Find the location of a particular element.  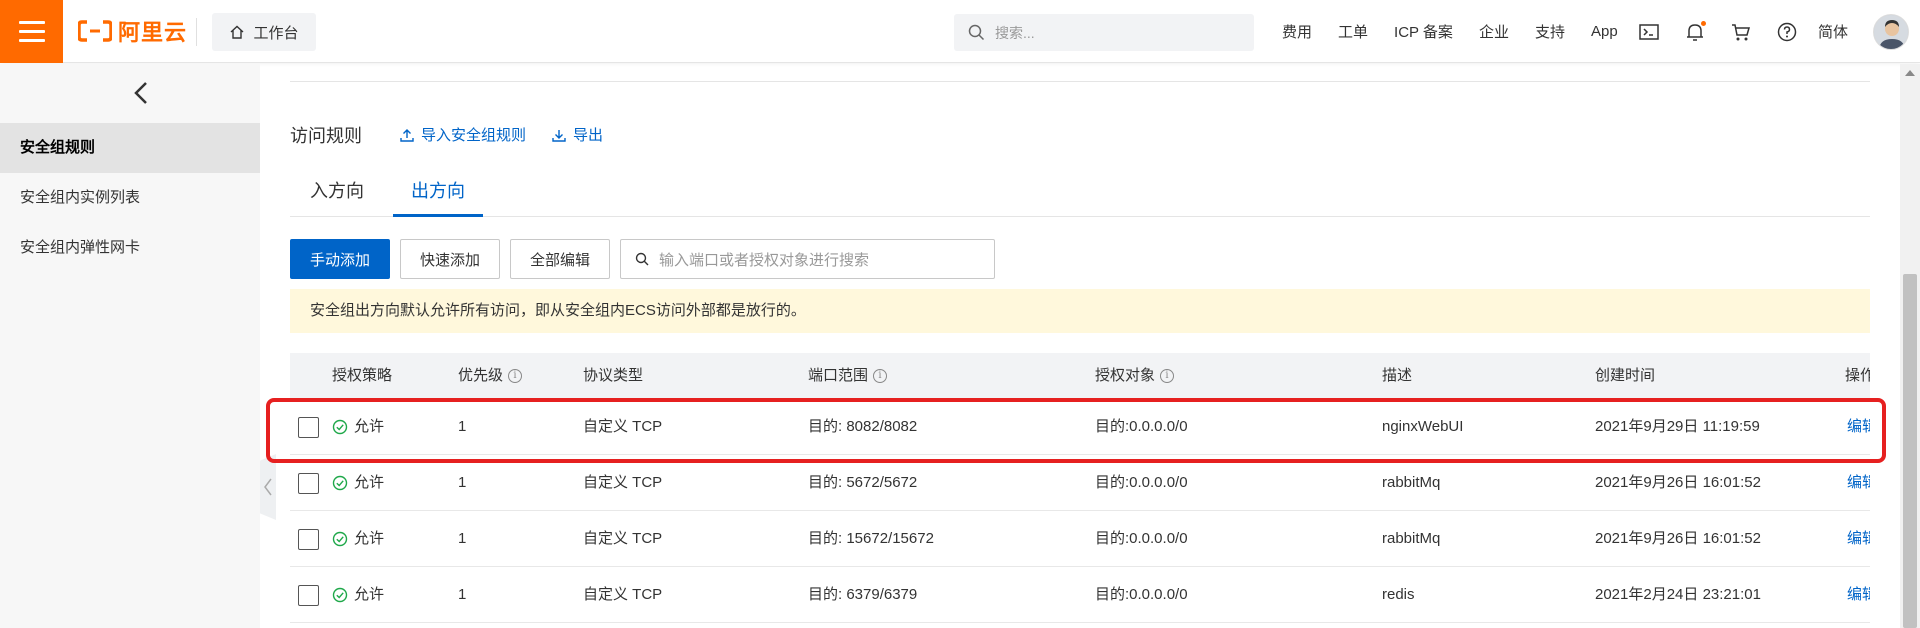

header-desc: 描述 is located at coordinates (1397, 375).